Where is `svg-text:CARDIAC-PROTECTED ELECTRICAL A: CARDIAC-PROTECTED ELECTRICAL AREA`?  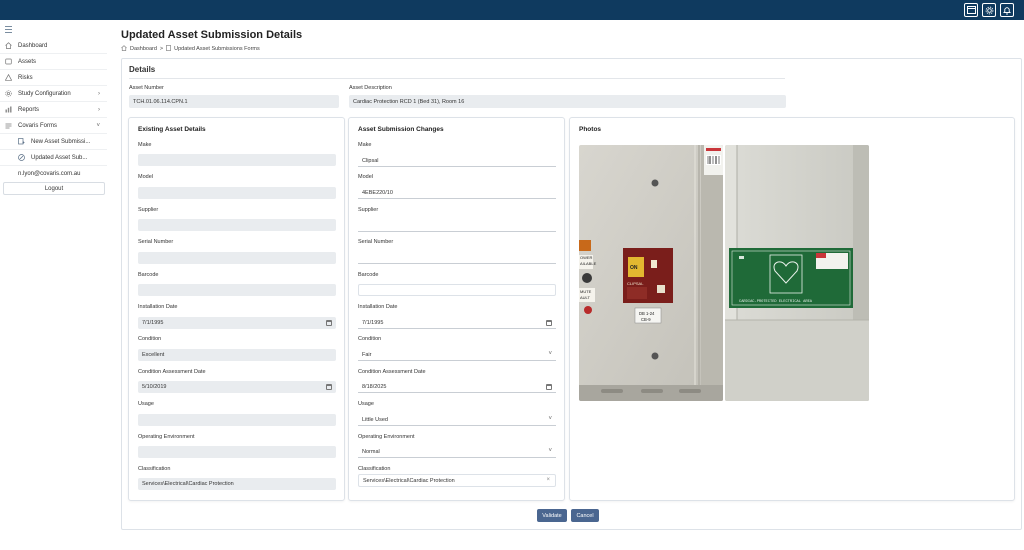
svg-text:CARDIAC-PROTECTED ELECTRICAL A: CARDIAC-PROTECTED ELECTRICAL AREA is located at coordinates (776, 302).